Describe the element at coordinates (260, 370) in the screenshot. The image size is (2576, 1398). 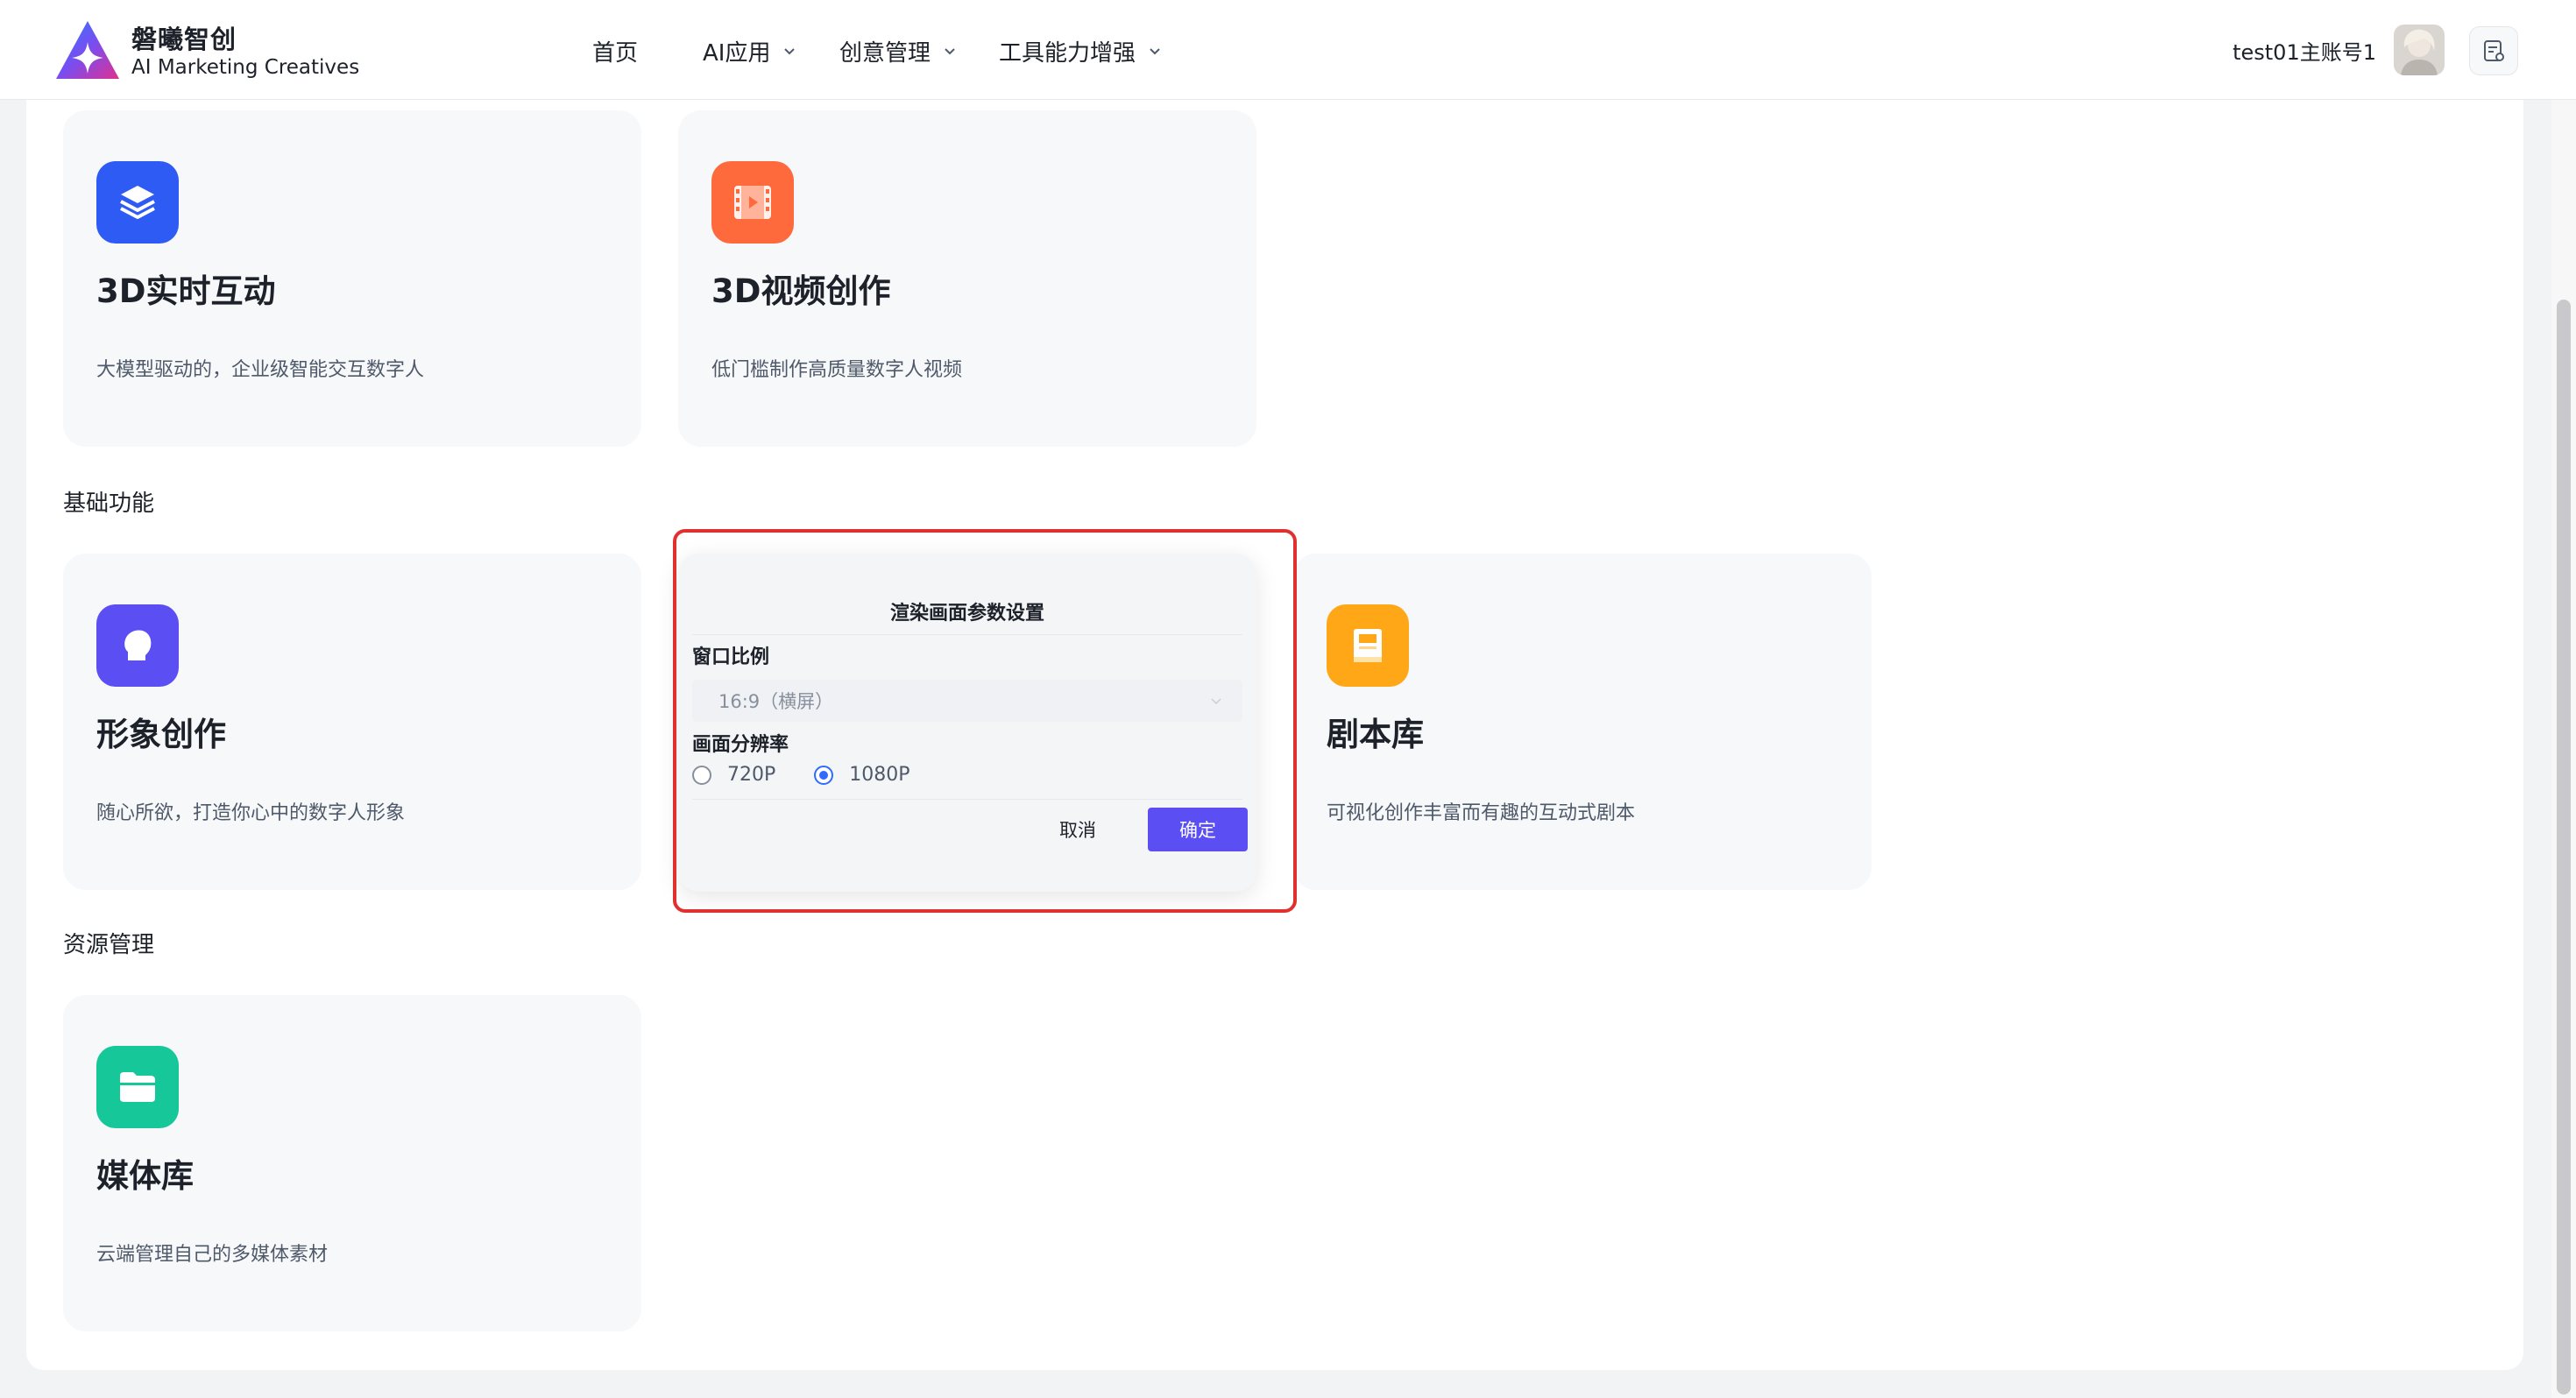
I see `card-description: 大模型驱动的，企业级智能交互数字人` at that location.